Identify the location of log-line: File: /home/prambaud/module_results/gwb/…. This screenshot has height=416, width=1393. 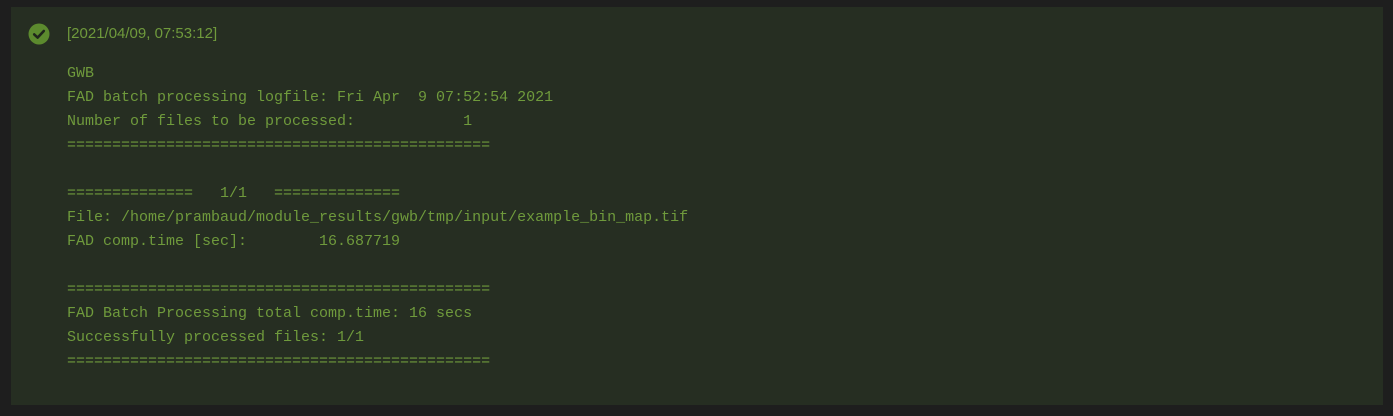
(378, 217).